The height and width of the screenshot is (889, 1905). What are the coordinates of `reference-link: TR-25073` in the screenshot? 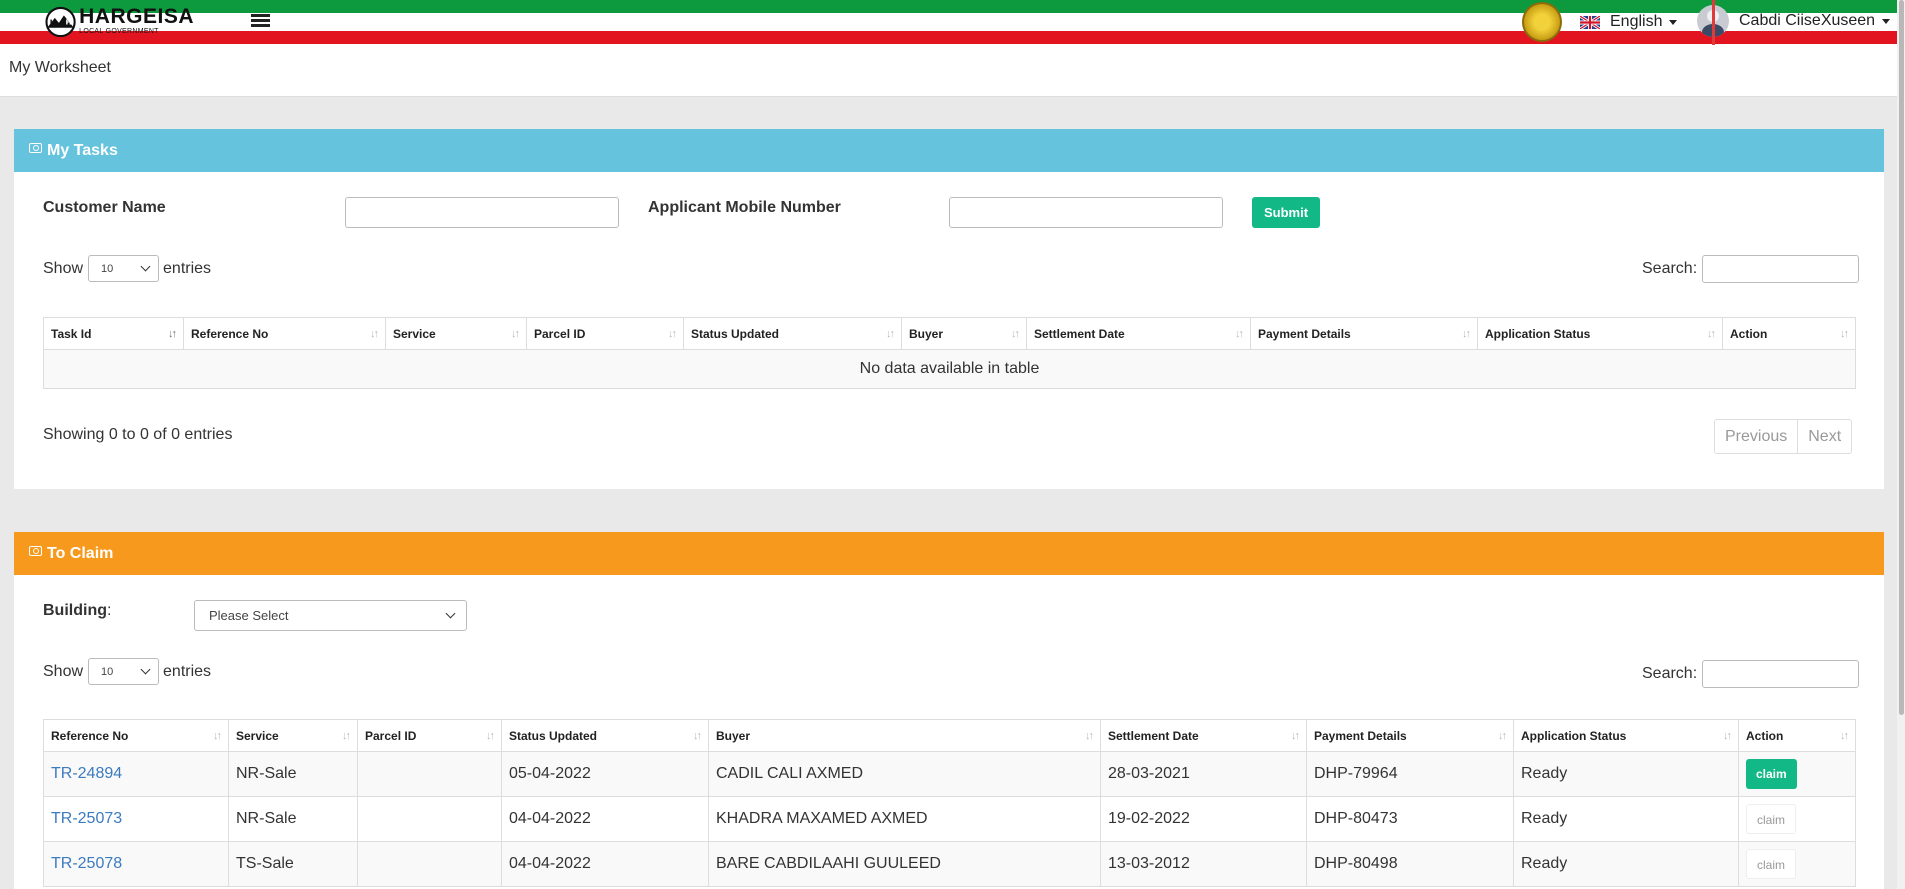 It's located at (86, 818).